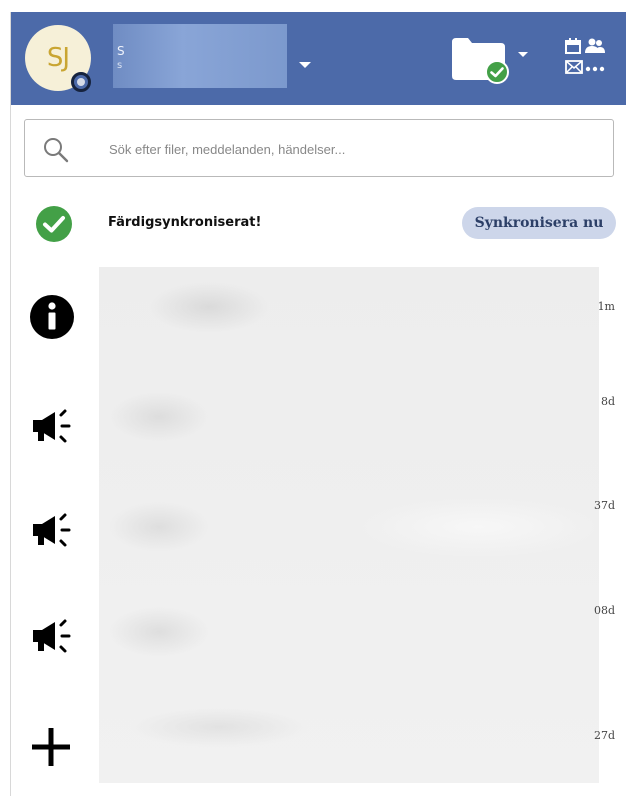 The width and height of the screenshot is (626, 796). I want to click on feed-item-time: 8d, so click(607, 401).